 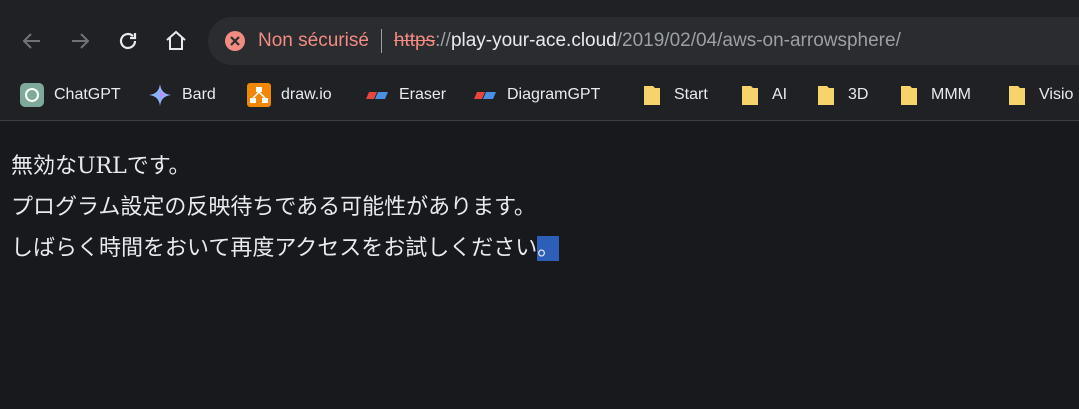 What do you see at coordinates (951, 94) in the screenshot?
I see `bookmark-label: MMM` at bounding box center [951, 94].